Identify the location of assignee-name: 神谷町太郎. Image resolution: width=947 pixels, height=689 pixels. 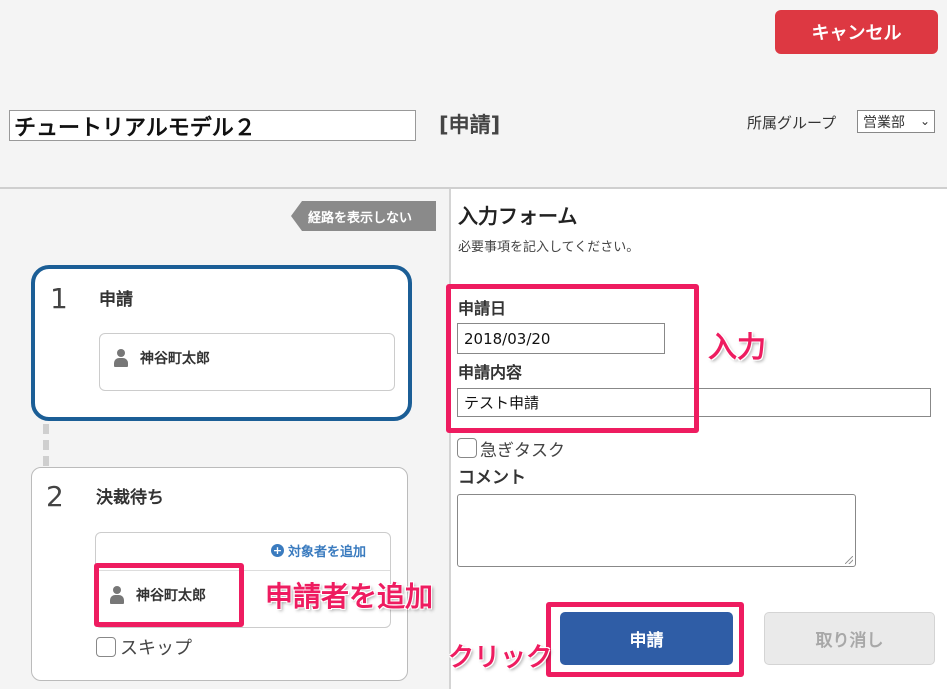
(175, 359).